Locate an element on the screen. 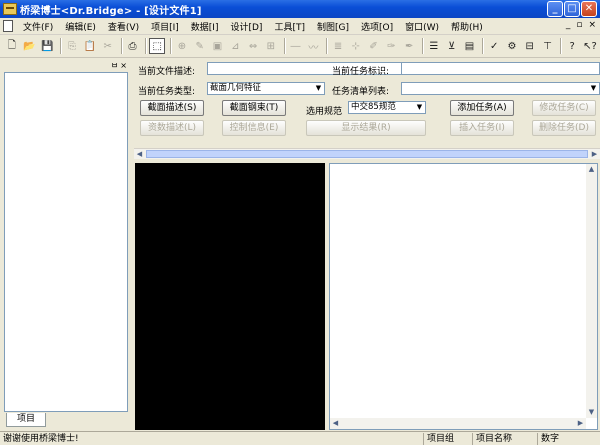  task-list-label: 任务清单列表: is located at coordinates (361, 92).